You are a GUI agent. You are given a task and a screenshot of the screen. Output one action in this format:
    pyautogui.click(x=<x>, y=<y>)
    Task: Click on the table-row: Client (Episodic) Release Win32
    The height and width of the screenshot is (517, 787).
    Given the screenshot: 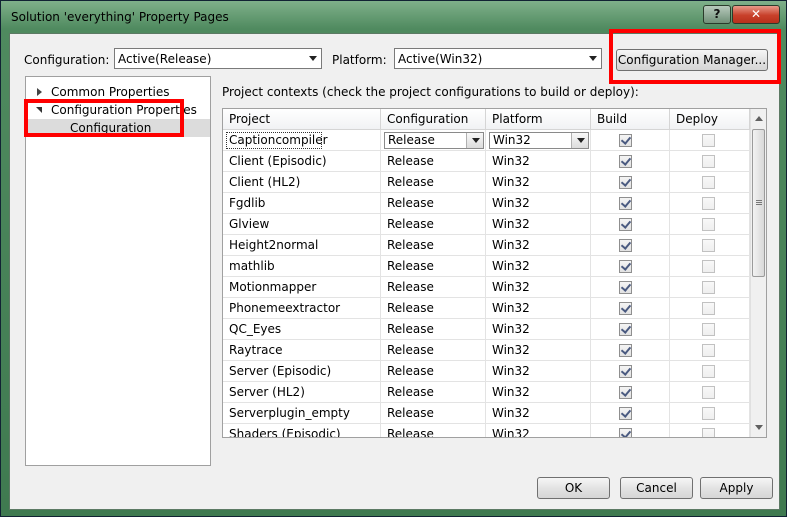 What is the action you would take?
    pyautogui.click(x=486, y=161)
    